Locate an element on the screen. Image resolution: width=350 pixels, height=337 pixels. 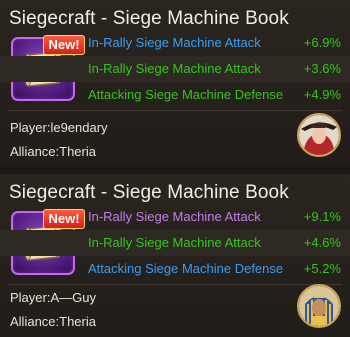
stat-row: In-Rally Siege Machine Attack +4.6% is located at coordinates (175, 243).